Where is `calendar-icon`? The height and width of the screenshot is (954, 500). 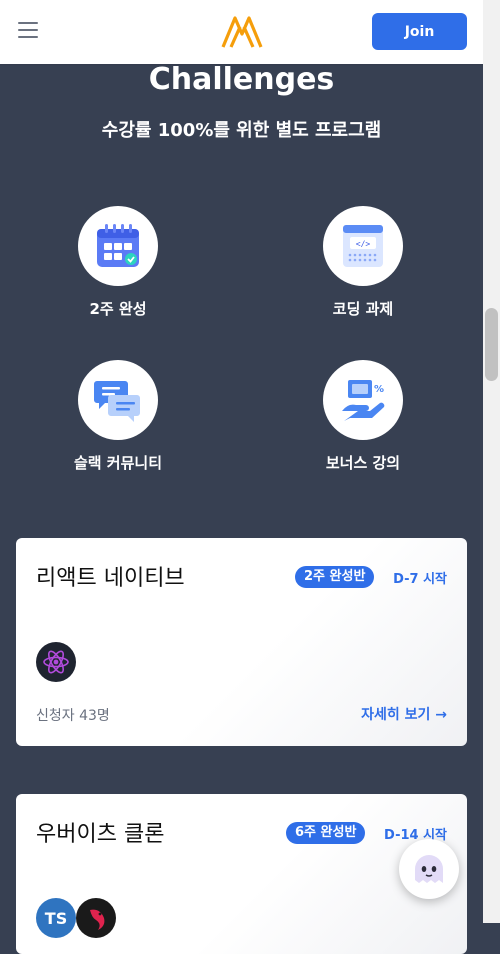
calendar-icon is located at coordinates (118, 245).